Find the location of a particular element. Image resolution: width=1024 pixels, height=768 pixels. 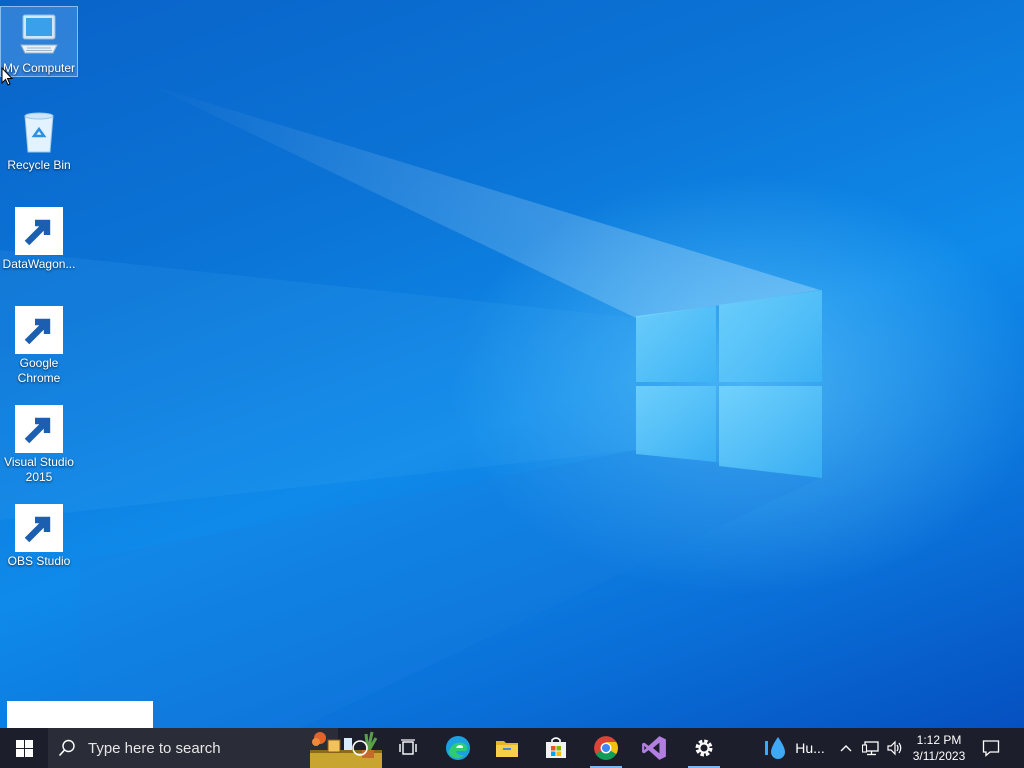

taskbar-search-box: Type here to search is located at coordinates (215, 748).